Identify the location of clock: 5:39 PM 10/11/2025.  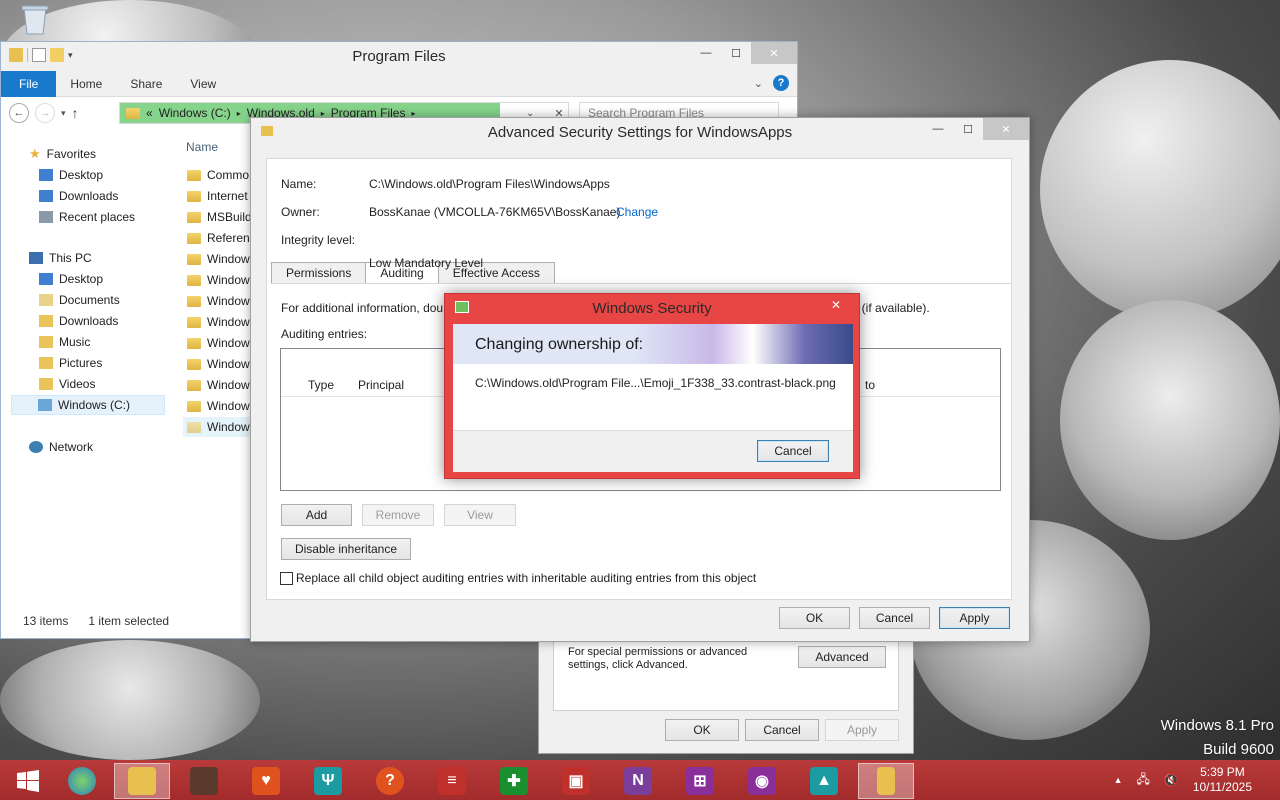
(1222, 780).